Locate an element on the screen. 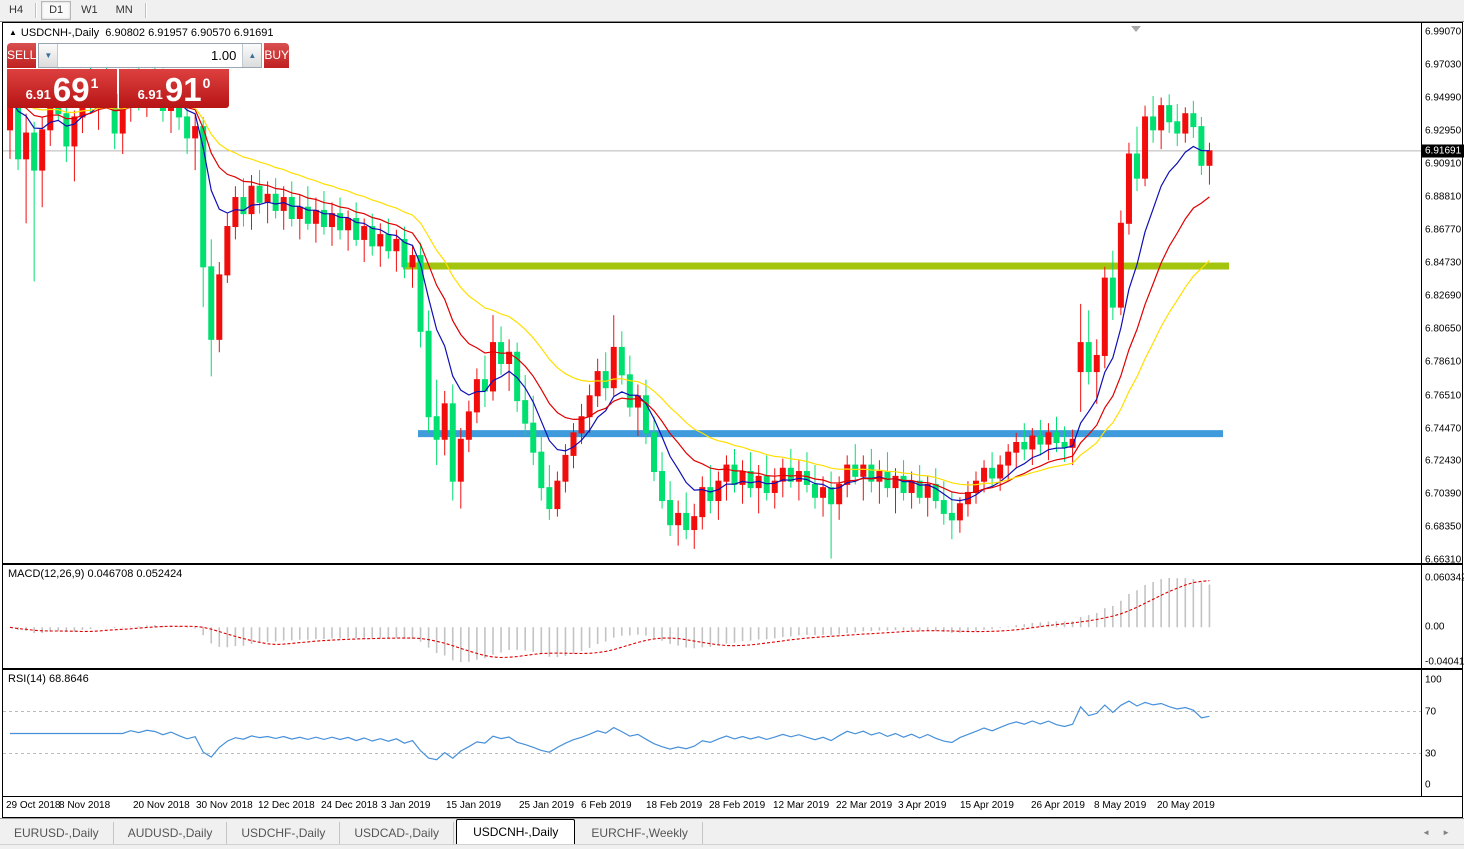 The height and width of the screenshot is (849, 1464). macd-axis: 0.060342 0.00 -0.040415 is located at coordinates (1442, 616).